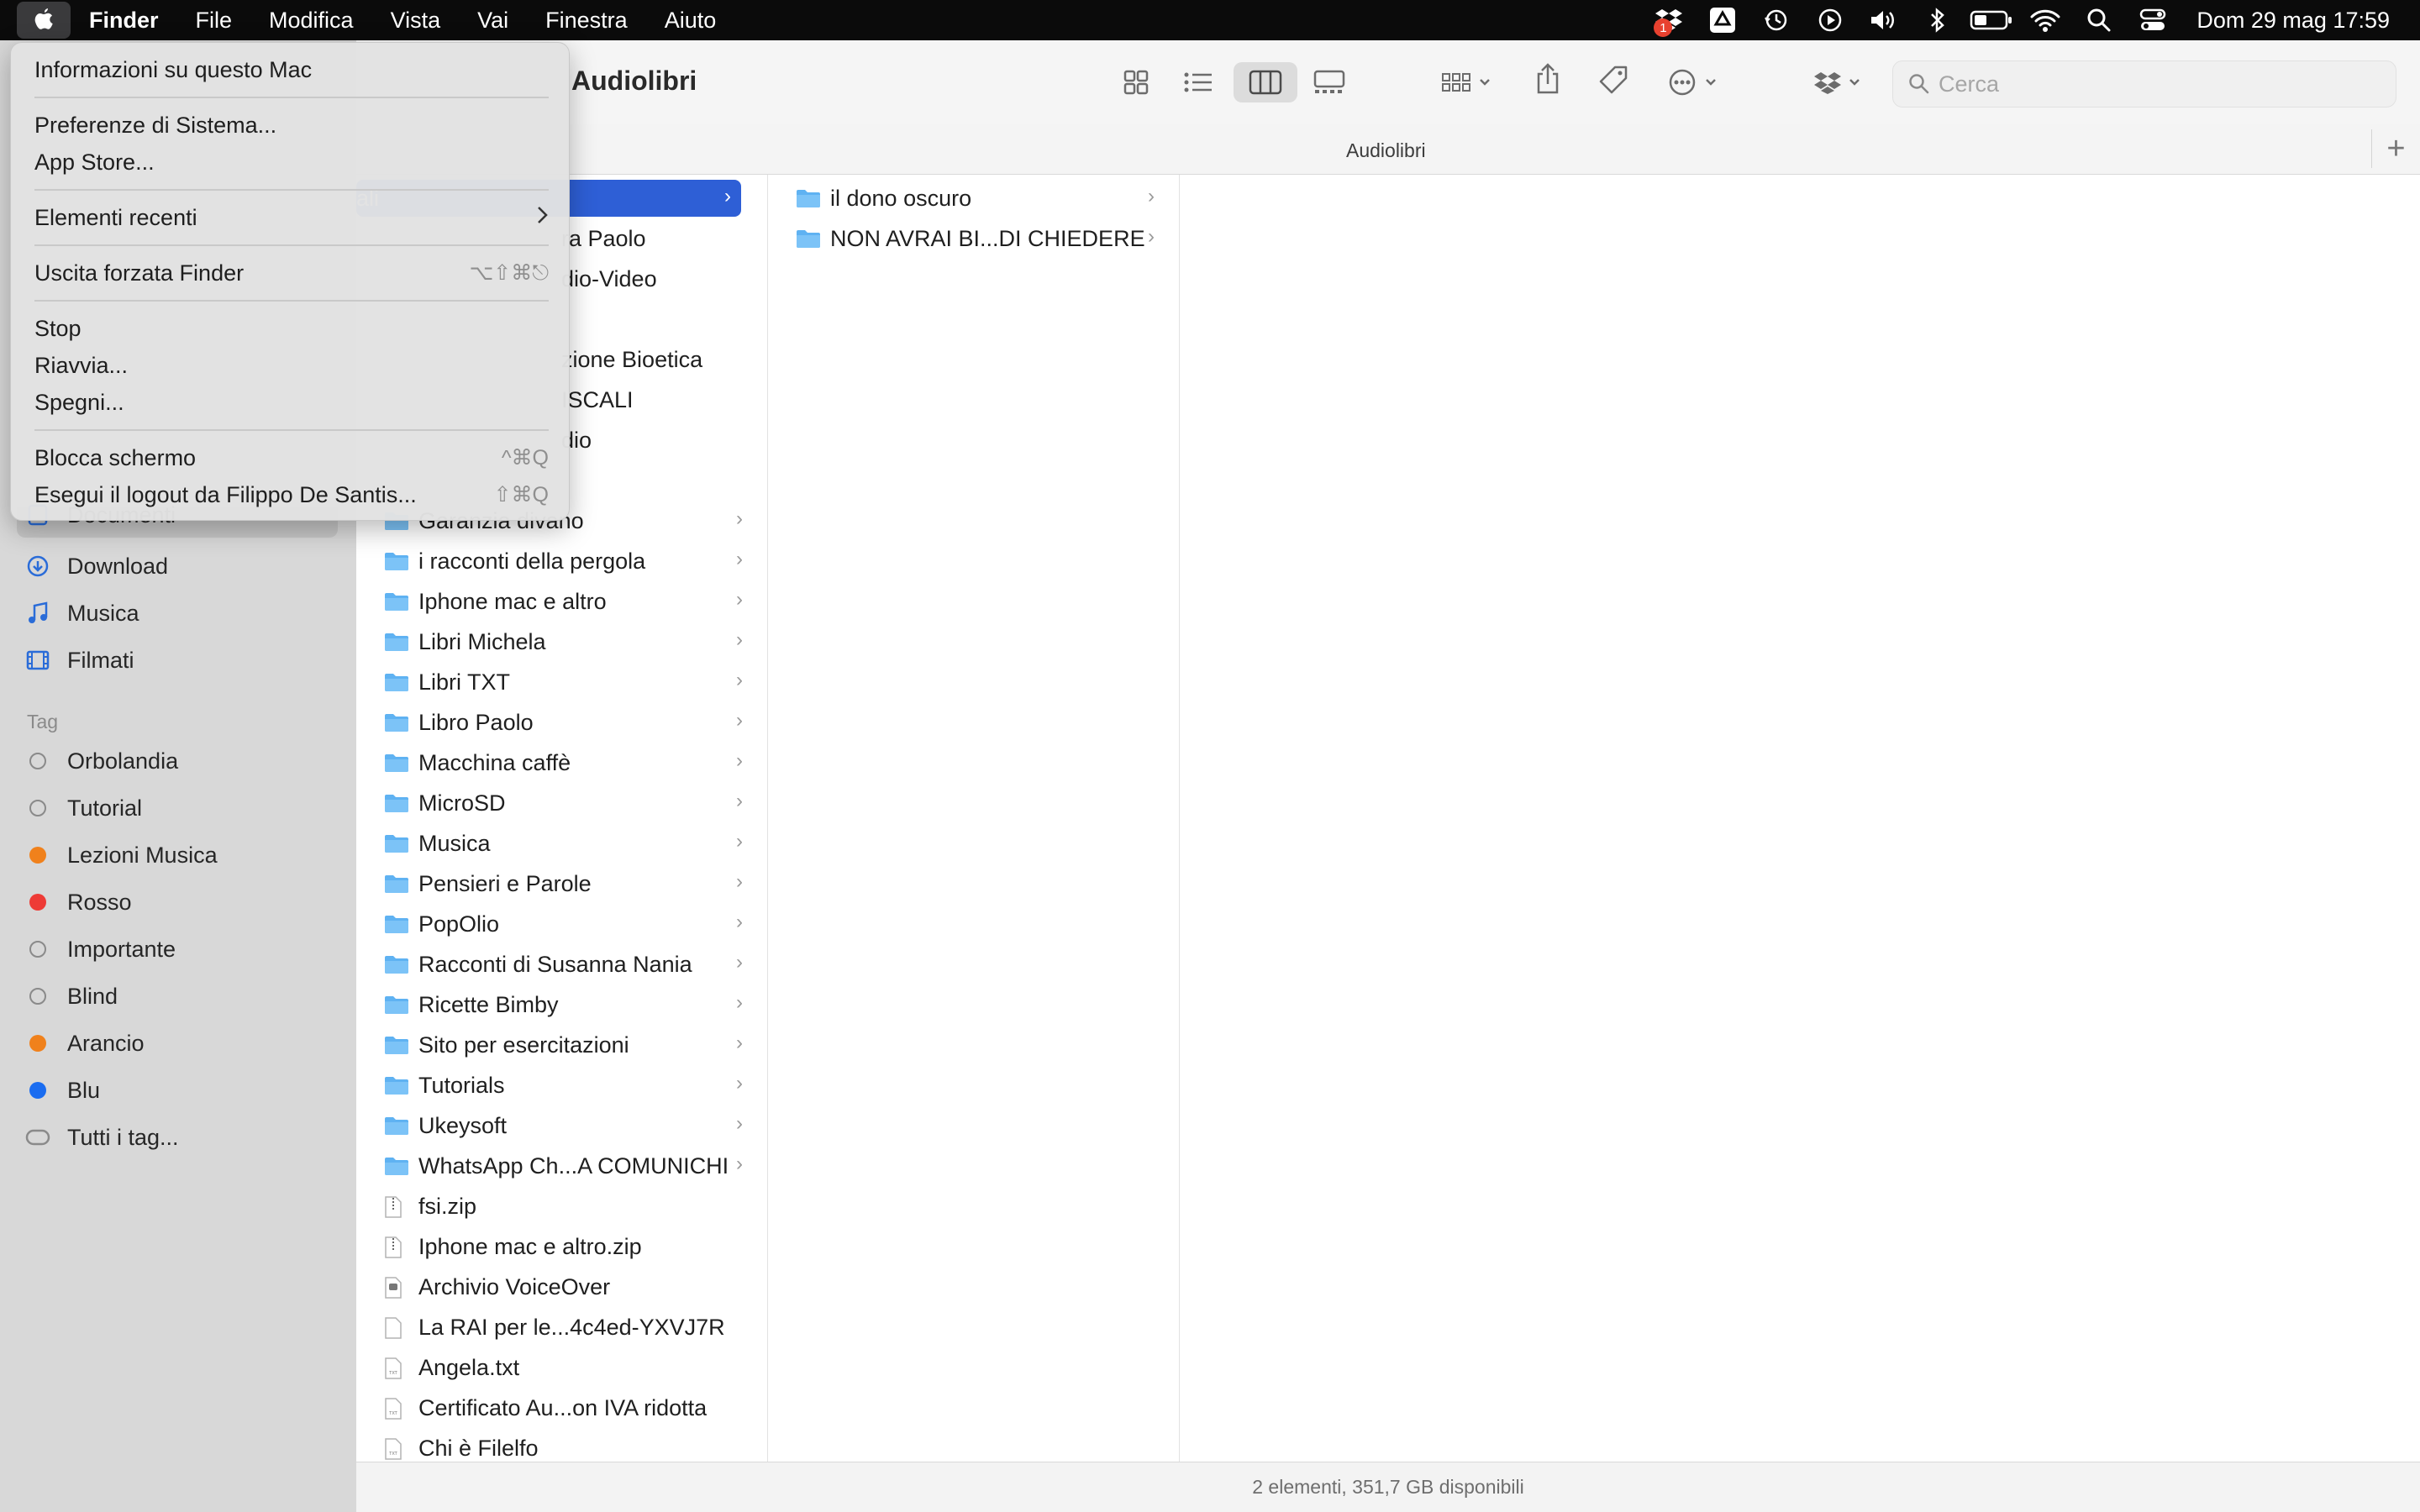  What do you see at coordinates (1548, 79) in the screenshot?
I see `share-button` at bounding box center [1548, 79].